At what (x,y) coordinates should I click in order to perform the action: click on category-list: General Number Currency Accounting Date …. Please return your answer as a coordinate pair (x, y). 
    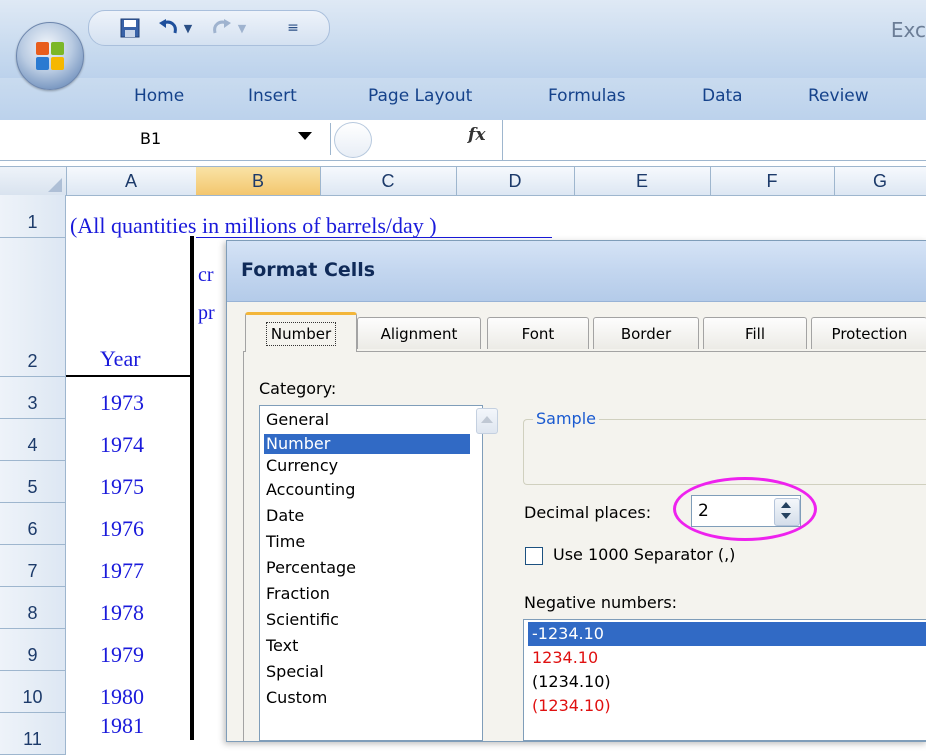
    Looking at the image, I should click on (378, 573).